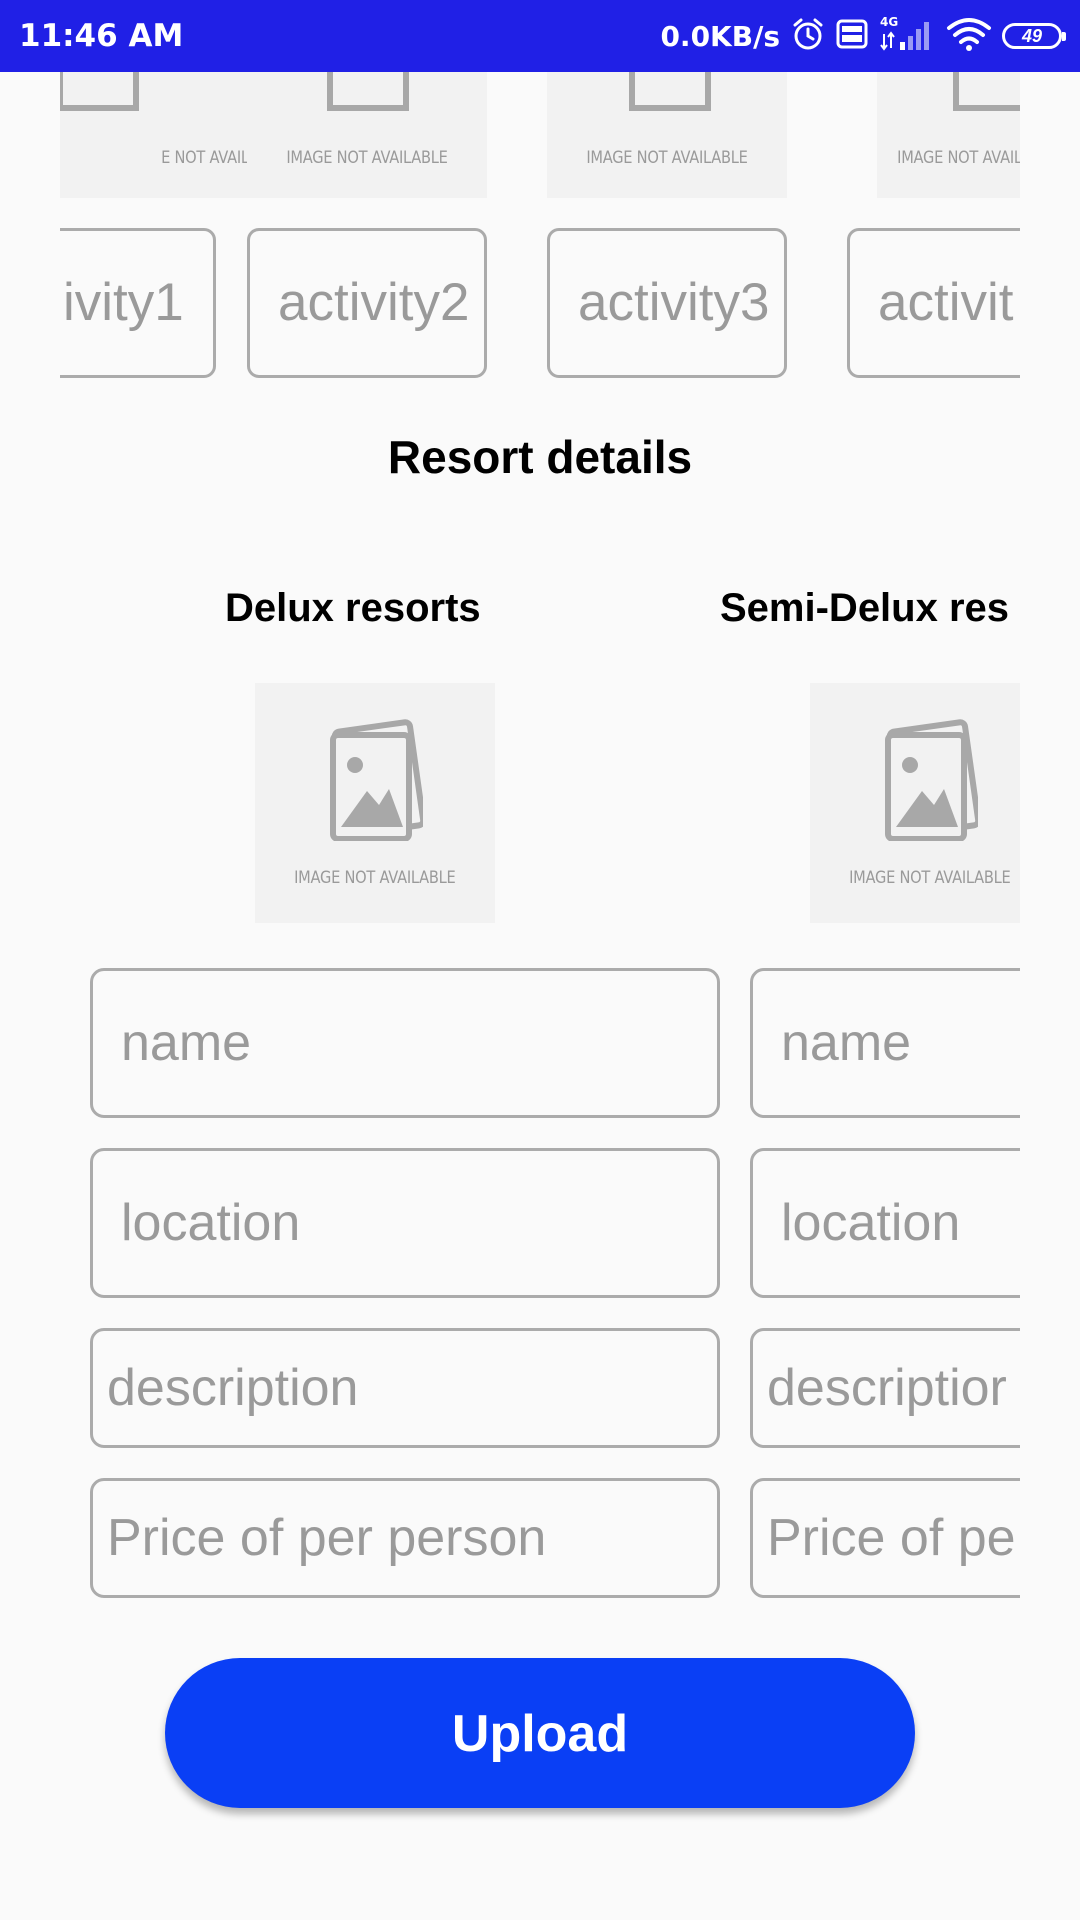  I want to click on activity-field-2: activity2, so click(367, 303).